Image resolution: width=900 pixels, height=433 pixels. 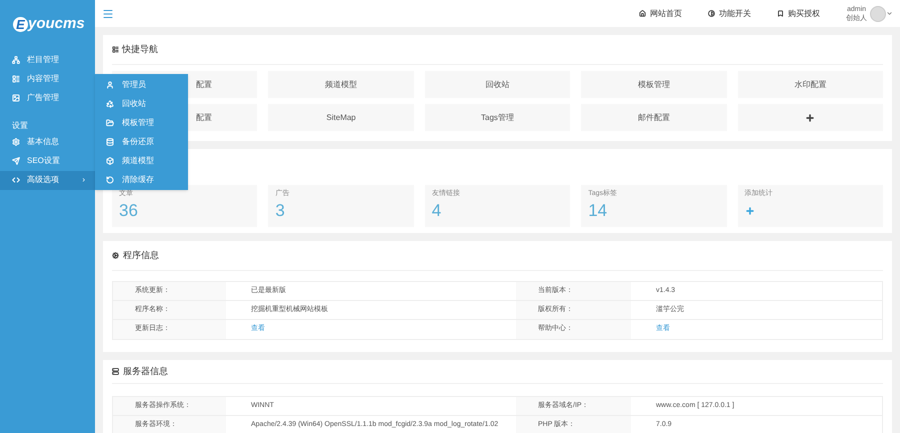 What do you see at coordinates (20, 24) in the screenshot?
I see `logo-badge: E` at bounding box center [20, 24].